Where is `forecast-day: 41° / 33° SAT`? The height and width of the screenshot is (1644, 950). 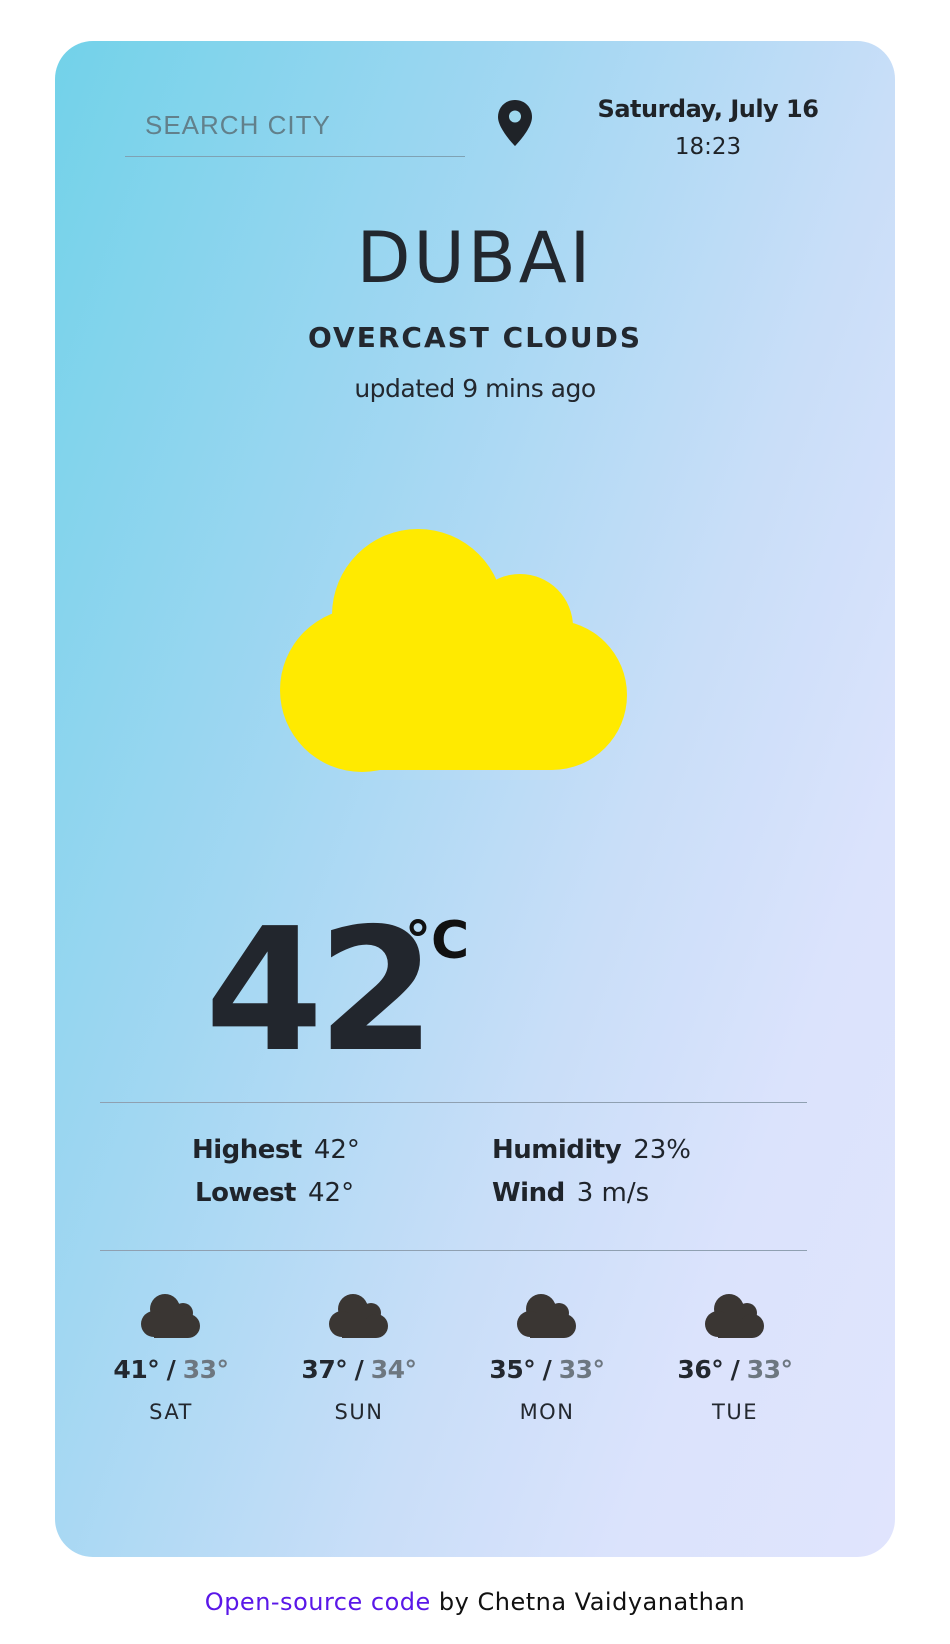
forecast-day: 41° / 33° SAT is located at coordinates (171, 1357).